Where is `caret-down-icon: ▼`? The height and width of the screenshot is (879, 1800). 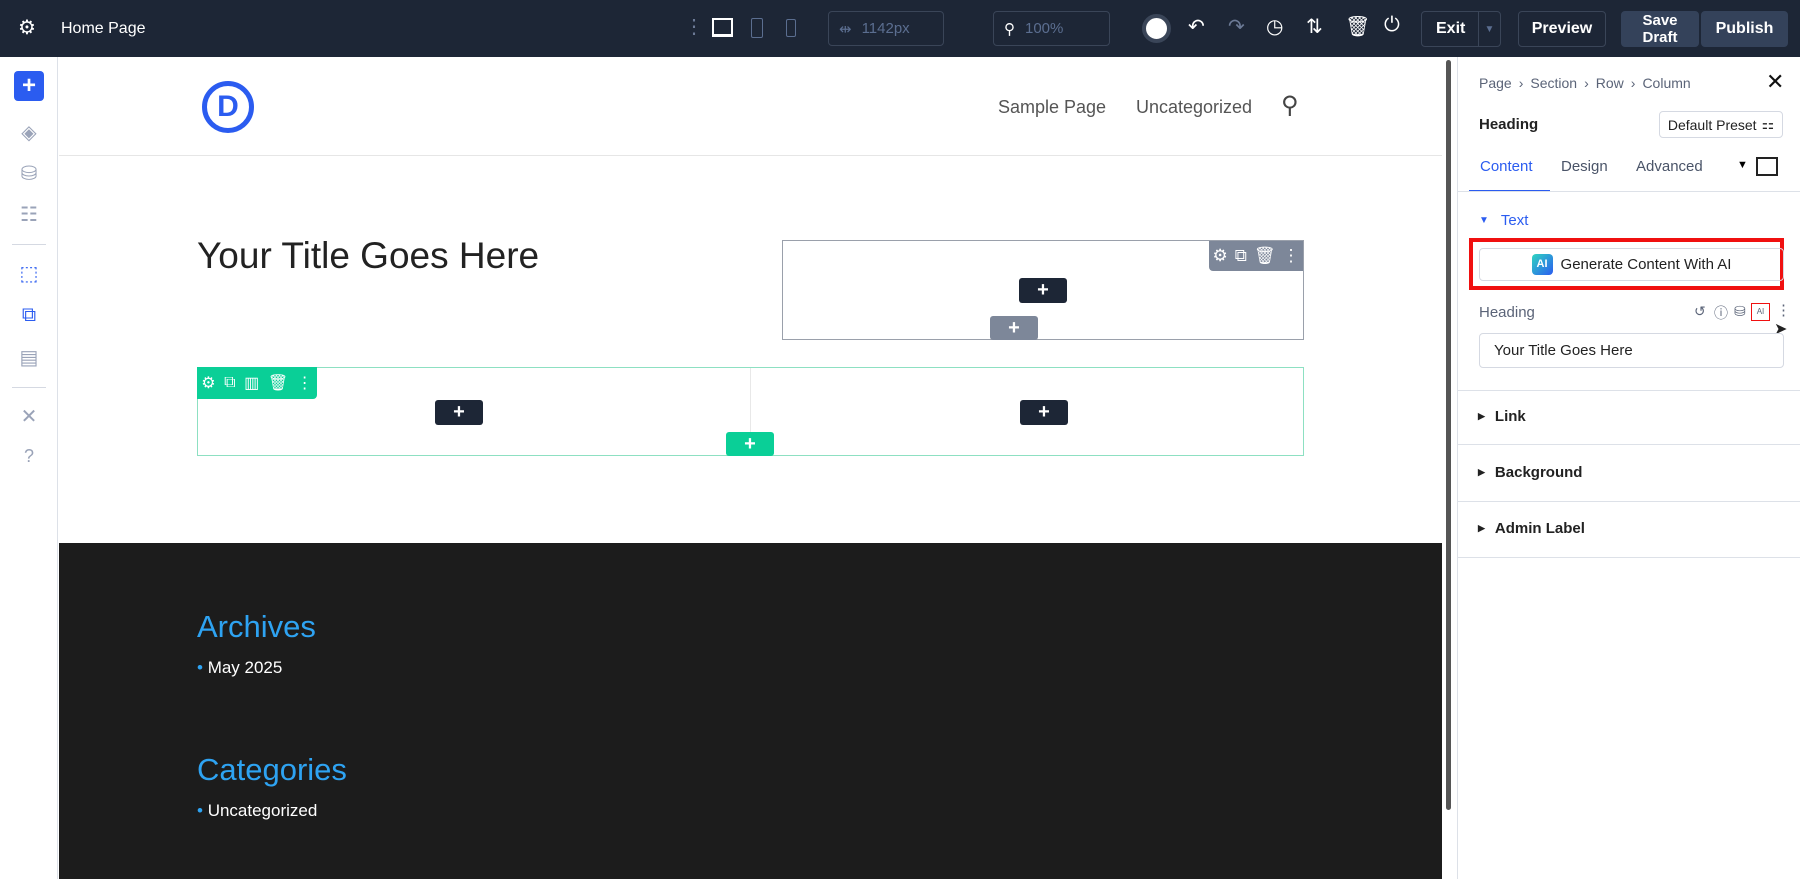 caret-down-icon: ▼ is located at coordinates (1484, 220).